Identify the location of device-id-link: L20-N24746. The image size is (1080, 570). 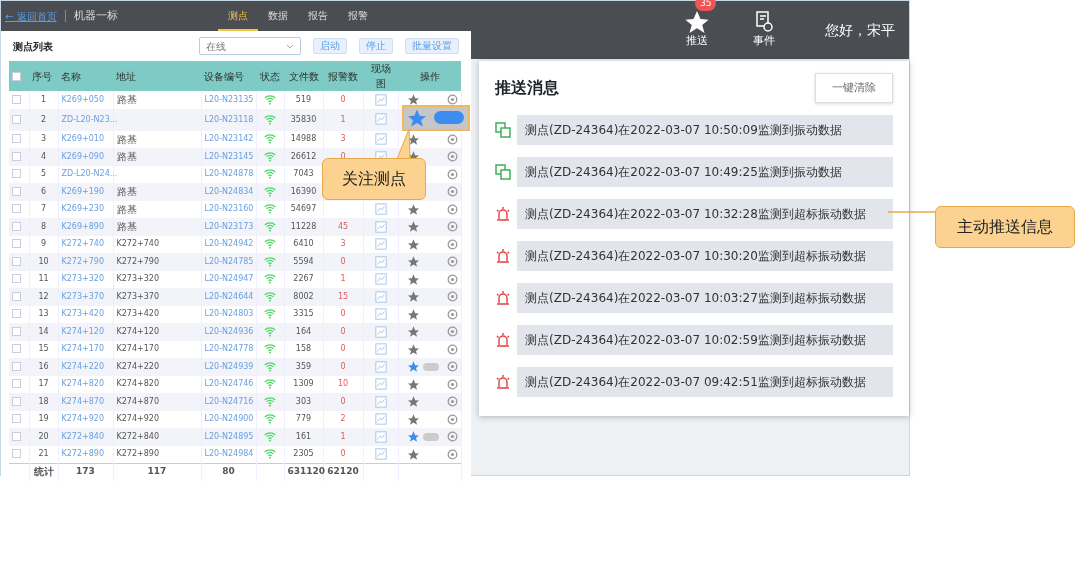
(229, 384).